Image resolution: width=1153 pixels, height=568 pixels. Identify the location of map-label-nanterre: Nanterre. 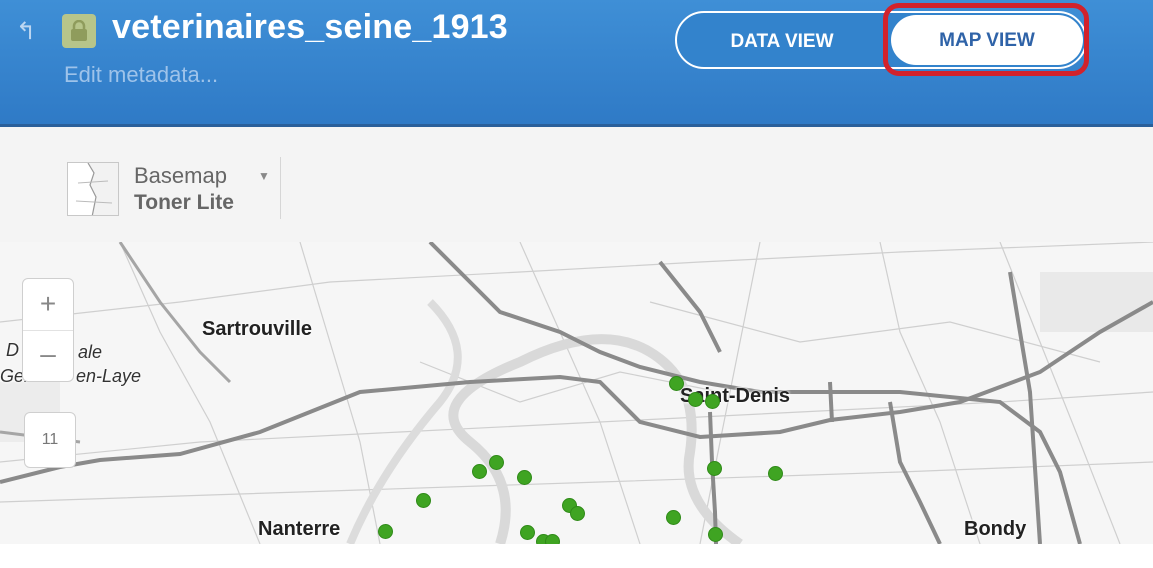
(299, 529).